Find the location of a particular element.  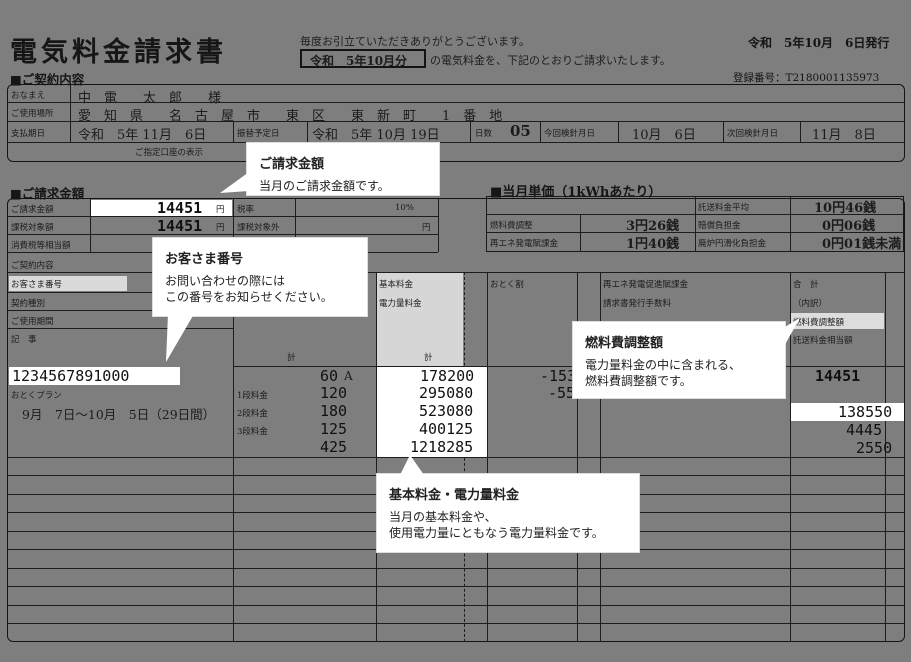

basic-amount: 178200 is located at coordinates (447, 376).